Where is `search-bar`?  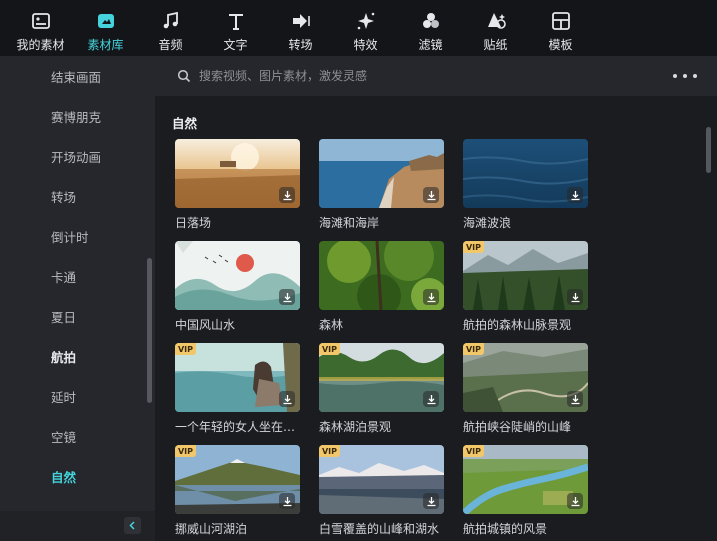
search-bar is located at coordinates (436, 76).